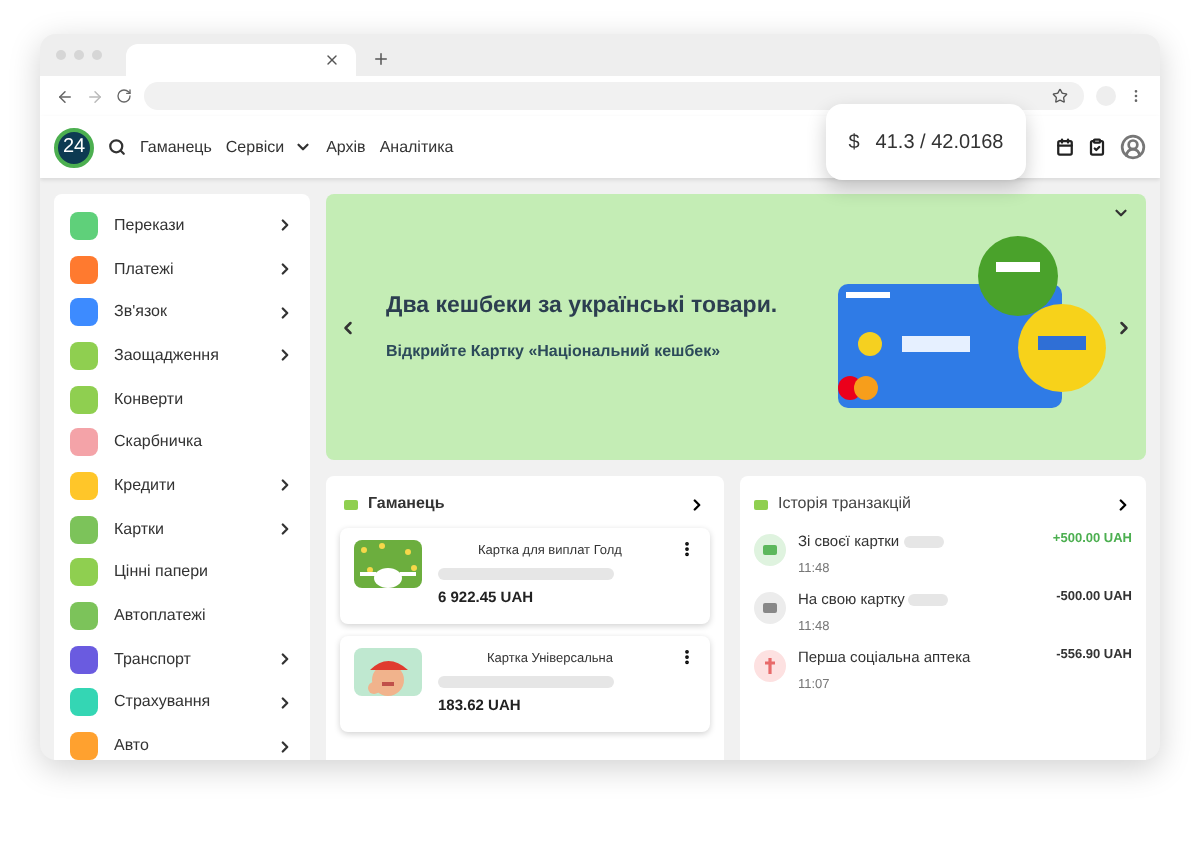 The width and height of the screenshot is (1200, 860). Describe the element at coordinates (351, 504) in the screenshot. I see `wallet-icon` at that location.